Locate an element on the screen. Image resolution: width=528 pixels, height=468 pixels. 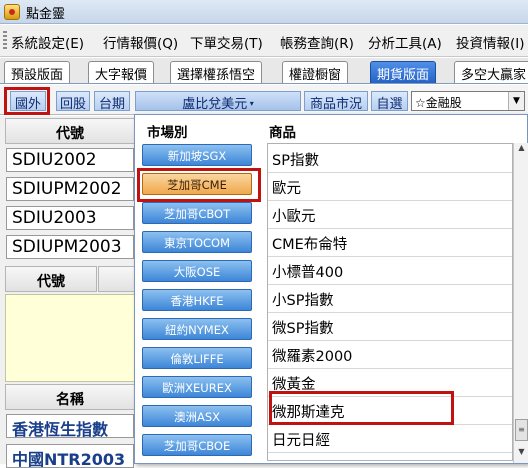
market-button-xeurex: 歐洲XEUREX is located at coordinates (197, 387).